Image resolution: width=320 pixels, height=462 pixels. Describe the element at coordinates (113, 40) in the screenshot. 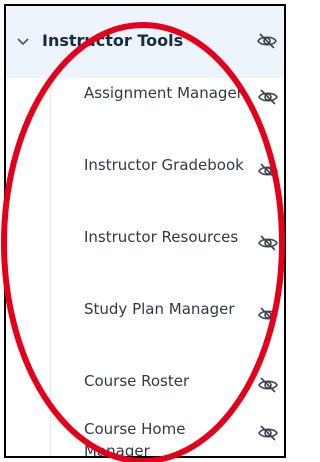

I see `section-title: Instructor Tools` at that location.